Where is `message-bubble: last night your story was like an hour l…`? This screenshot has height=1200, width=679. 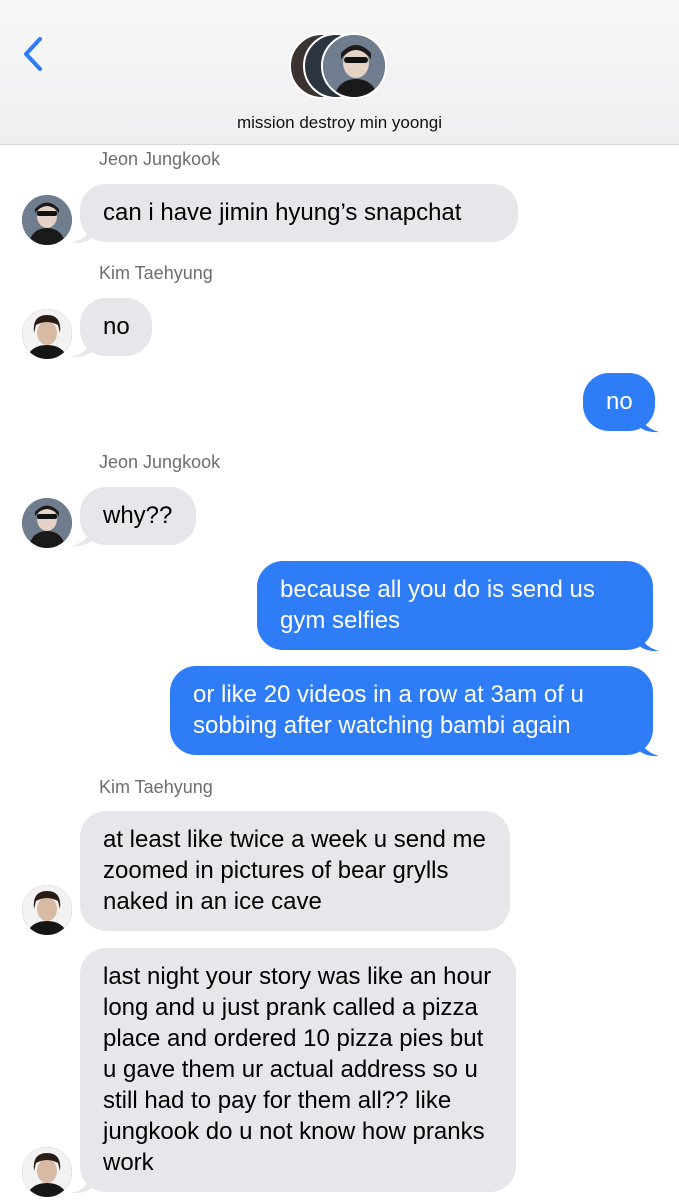
message-bubble: last night your story was like an hour l… is located at coordinates (298, 1070).